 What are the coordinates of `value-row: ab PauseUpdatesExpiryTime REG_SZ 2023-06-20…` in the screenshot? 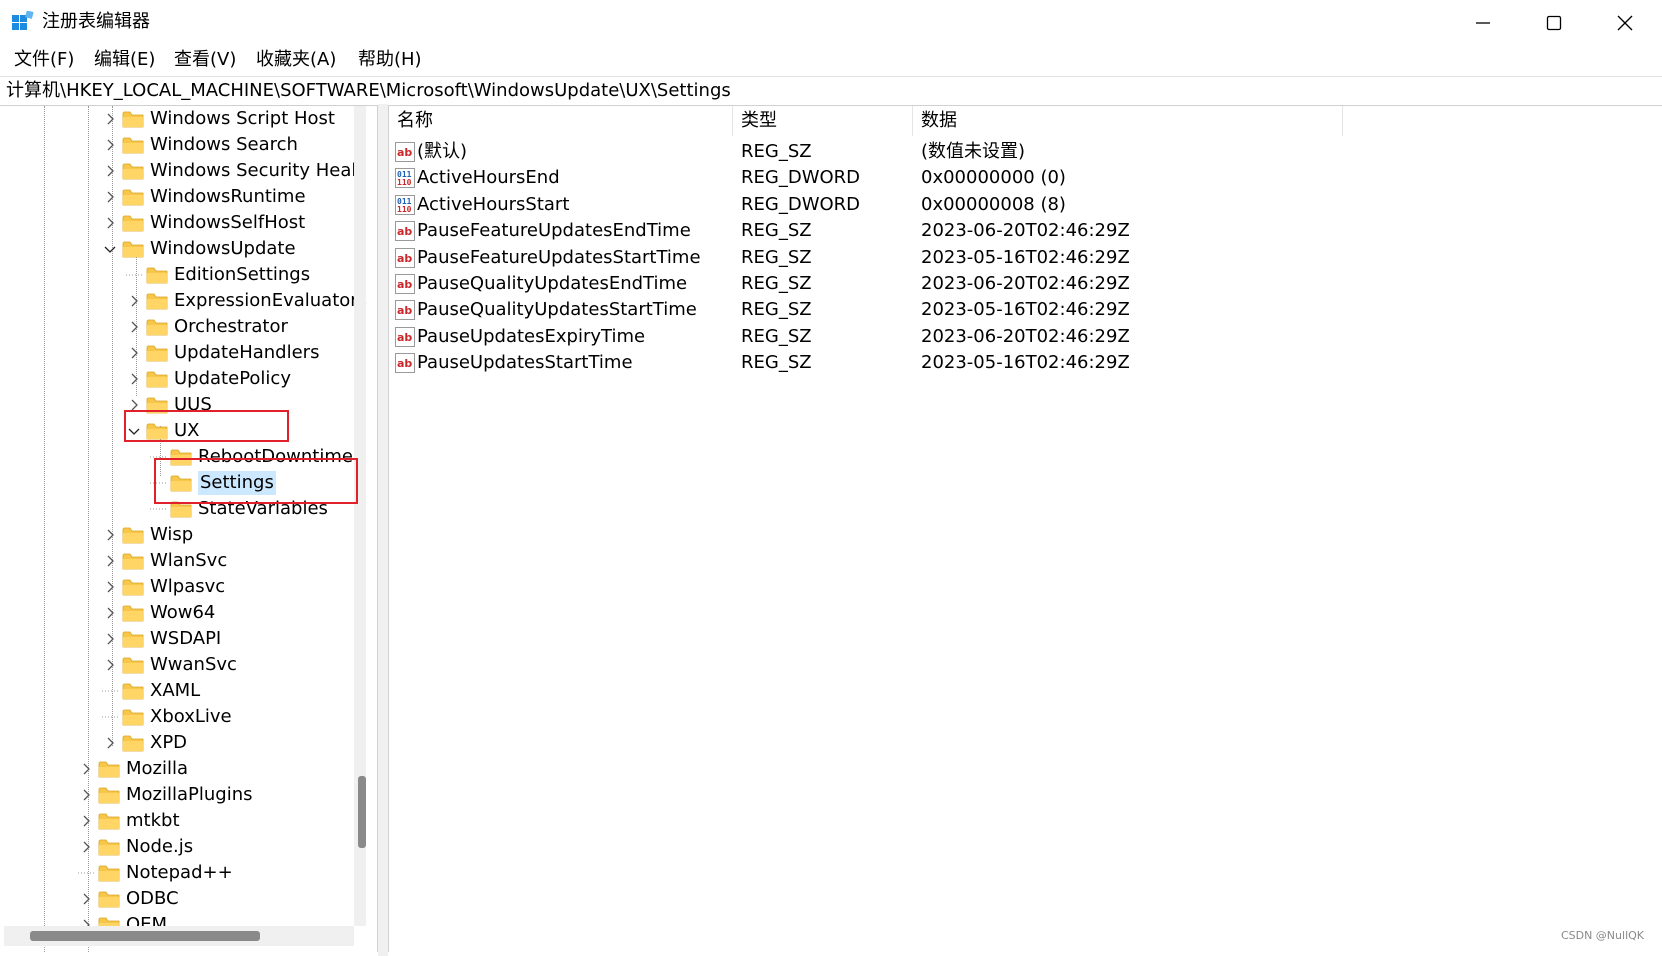 It's located at (1024, 337).